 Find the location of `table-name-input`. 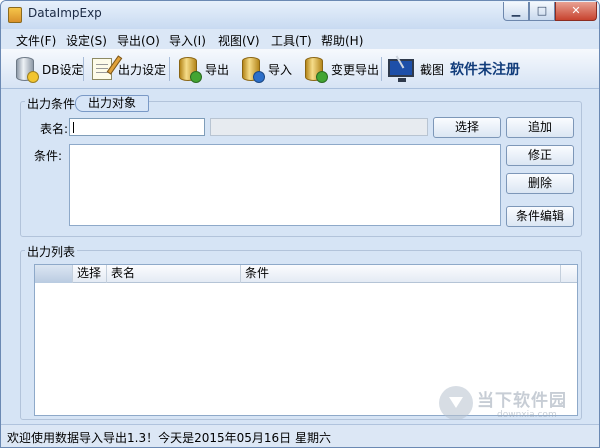

table-name-input is located at coordinates (137, 127).